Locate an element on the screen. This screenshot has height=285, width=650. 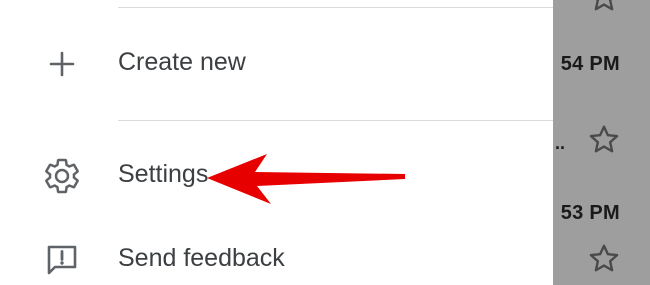
background-scrim: 54 PM .. 53 PM is located at coordinates (601, 142).